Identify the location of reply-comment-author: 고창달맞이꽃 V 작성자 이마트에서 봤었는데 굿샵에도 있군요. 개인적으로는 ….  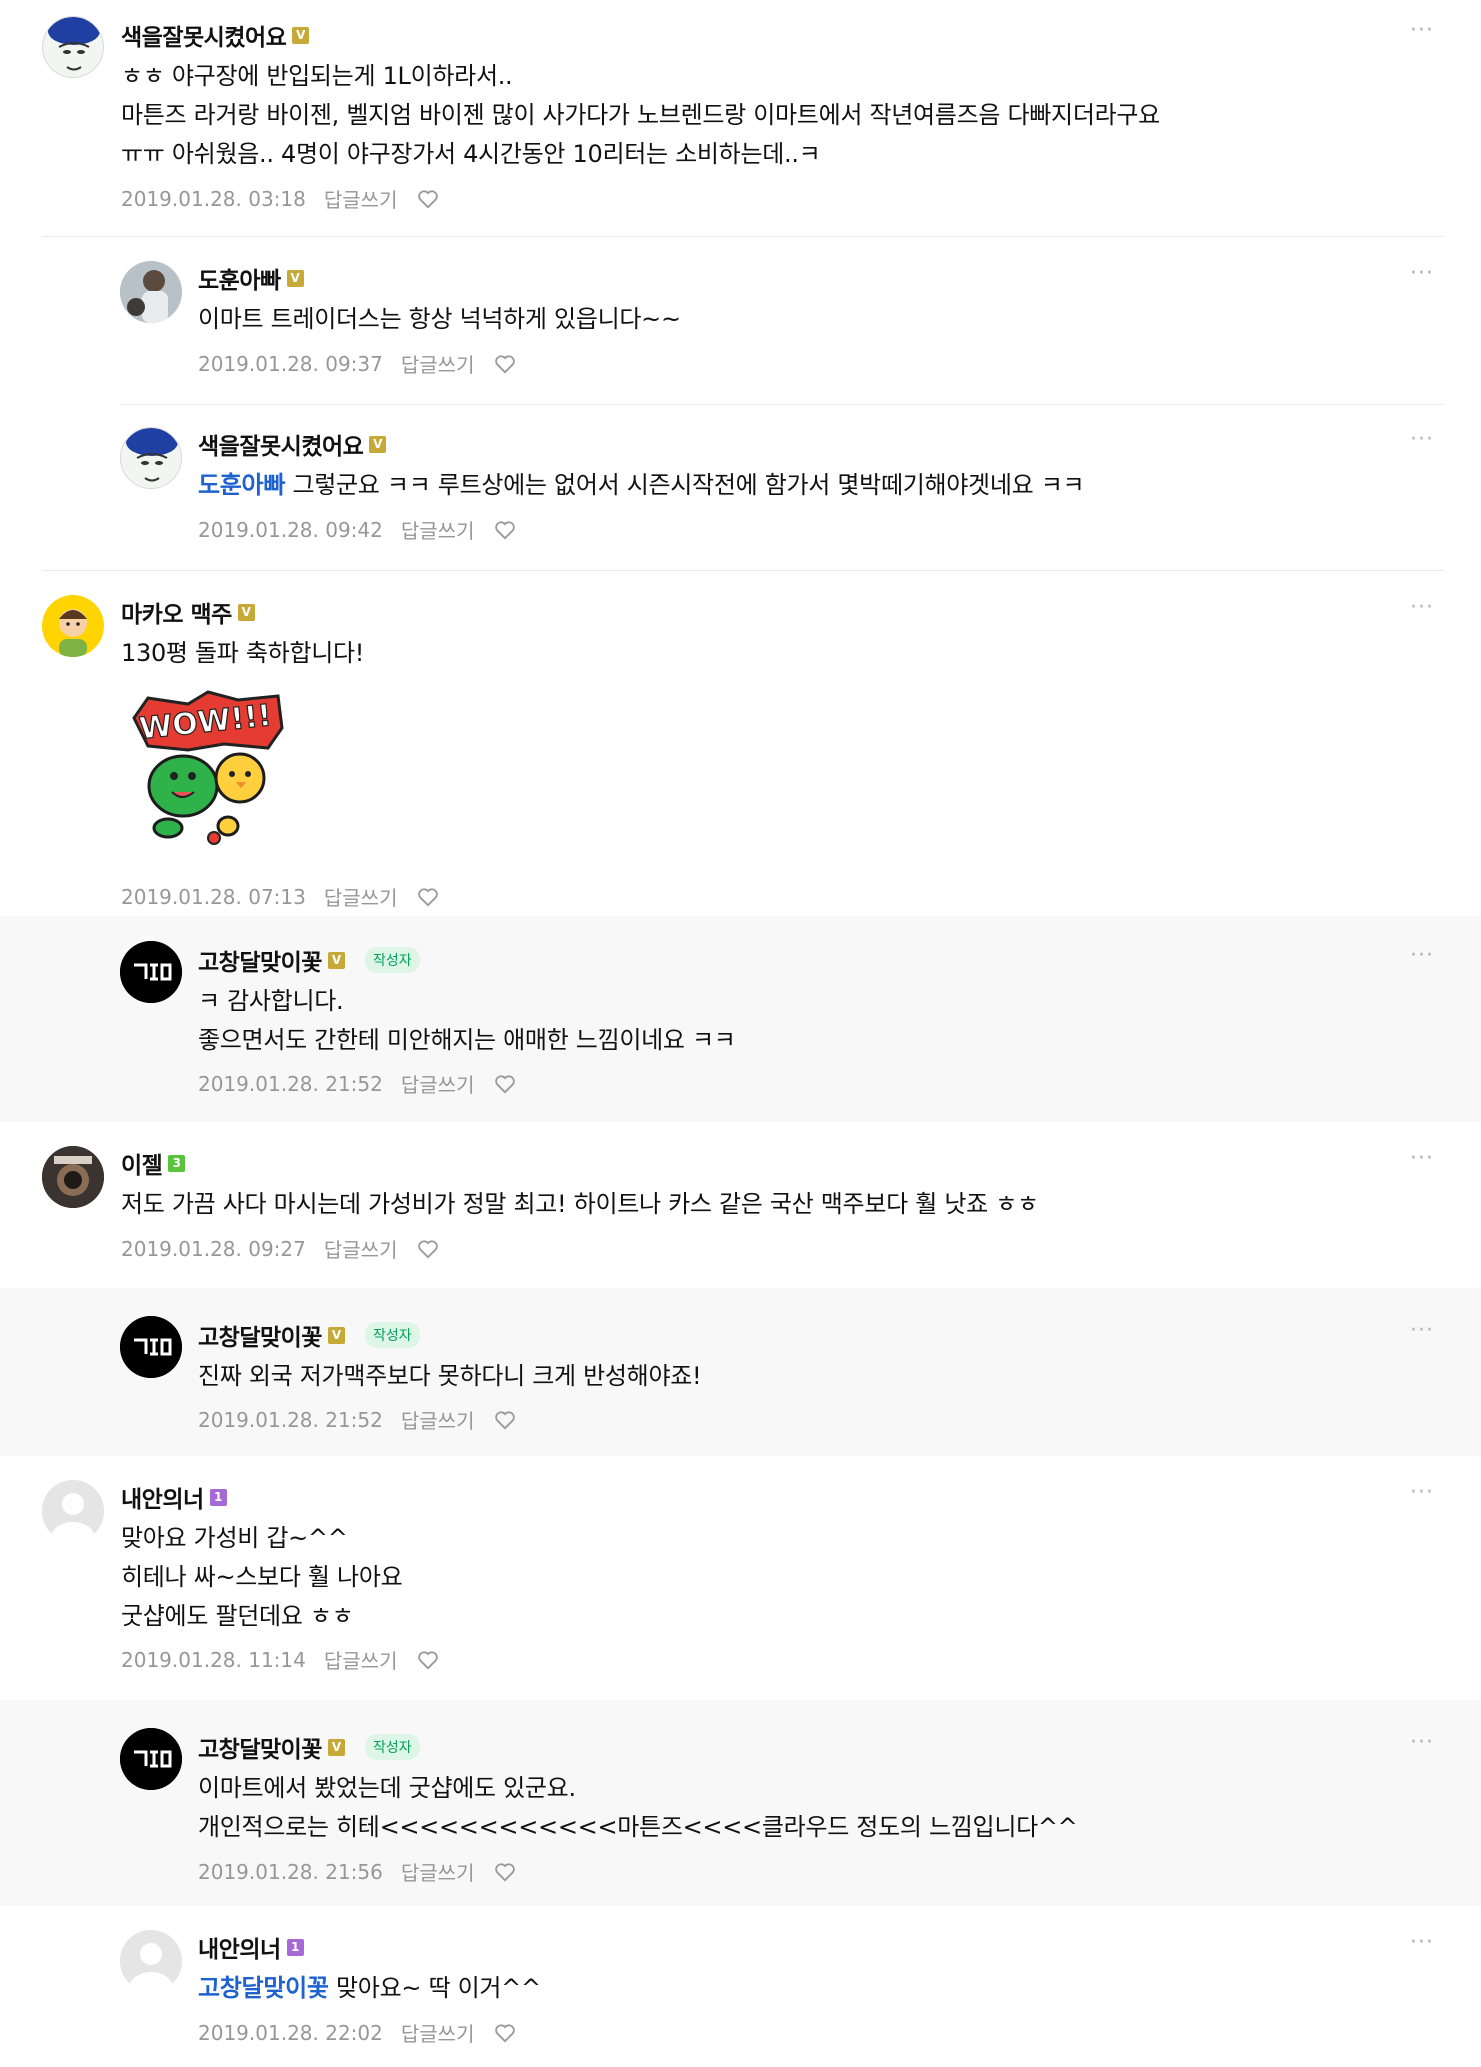
(740, 1803).